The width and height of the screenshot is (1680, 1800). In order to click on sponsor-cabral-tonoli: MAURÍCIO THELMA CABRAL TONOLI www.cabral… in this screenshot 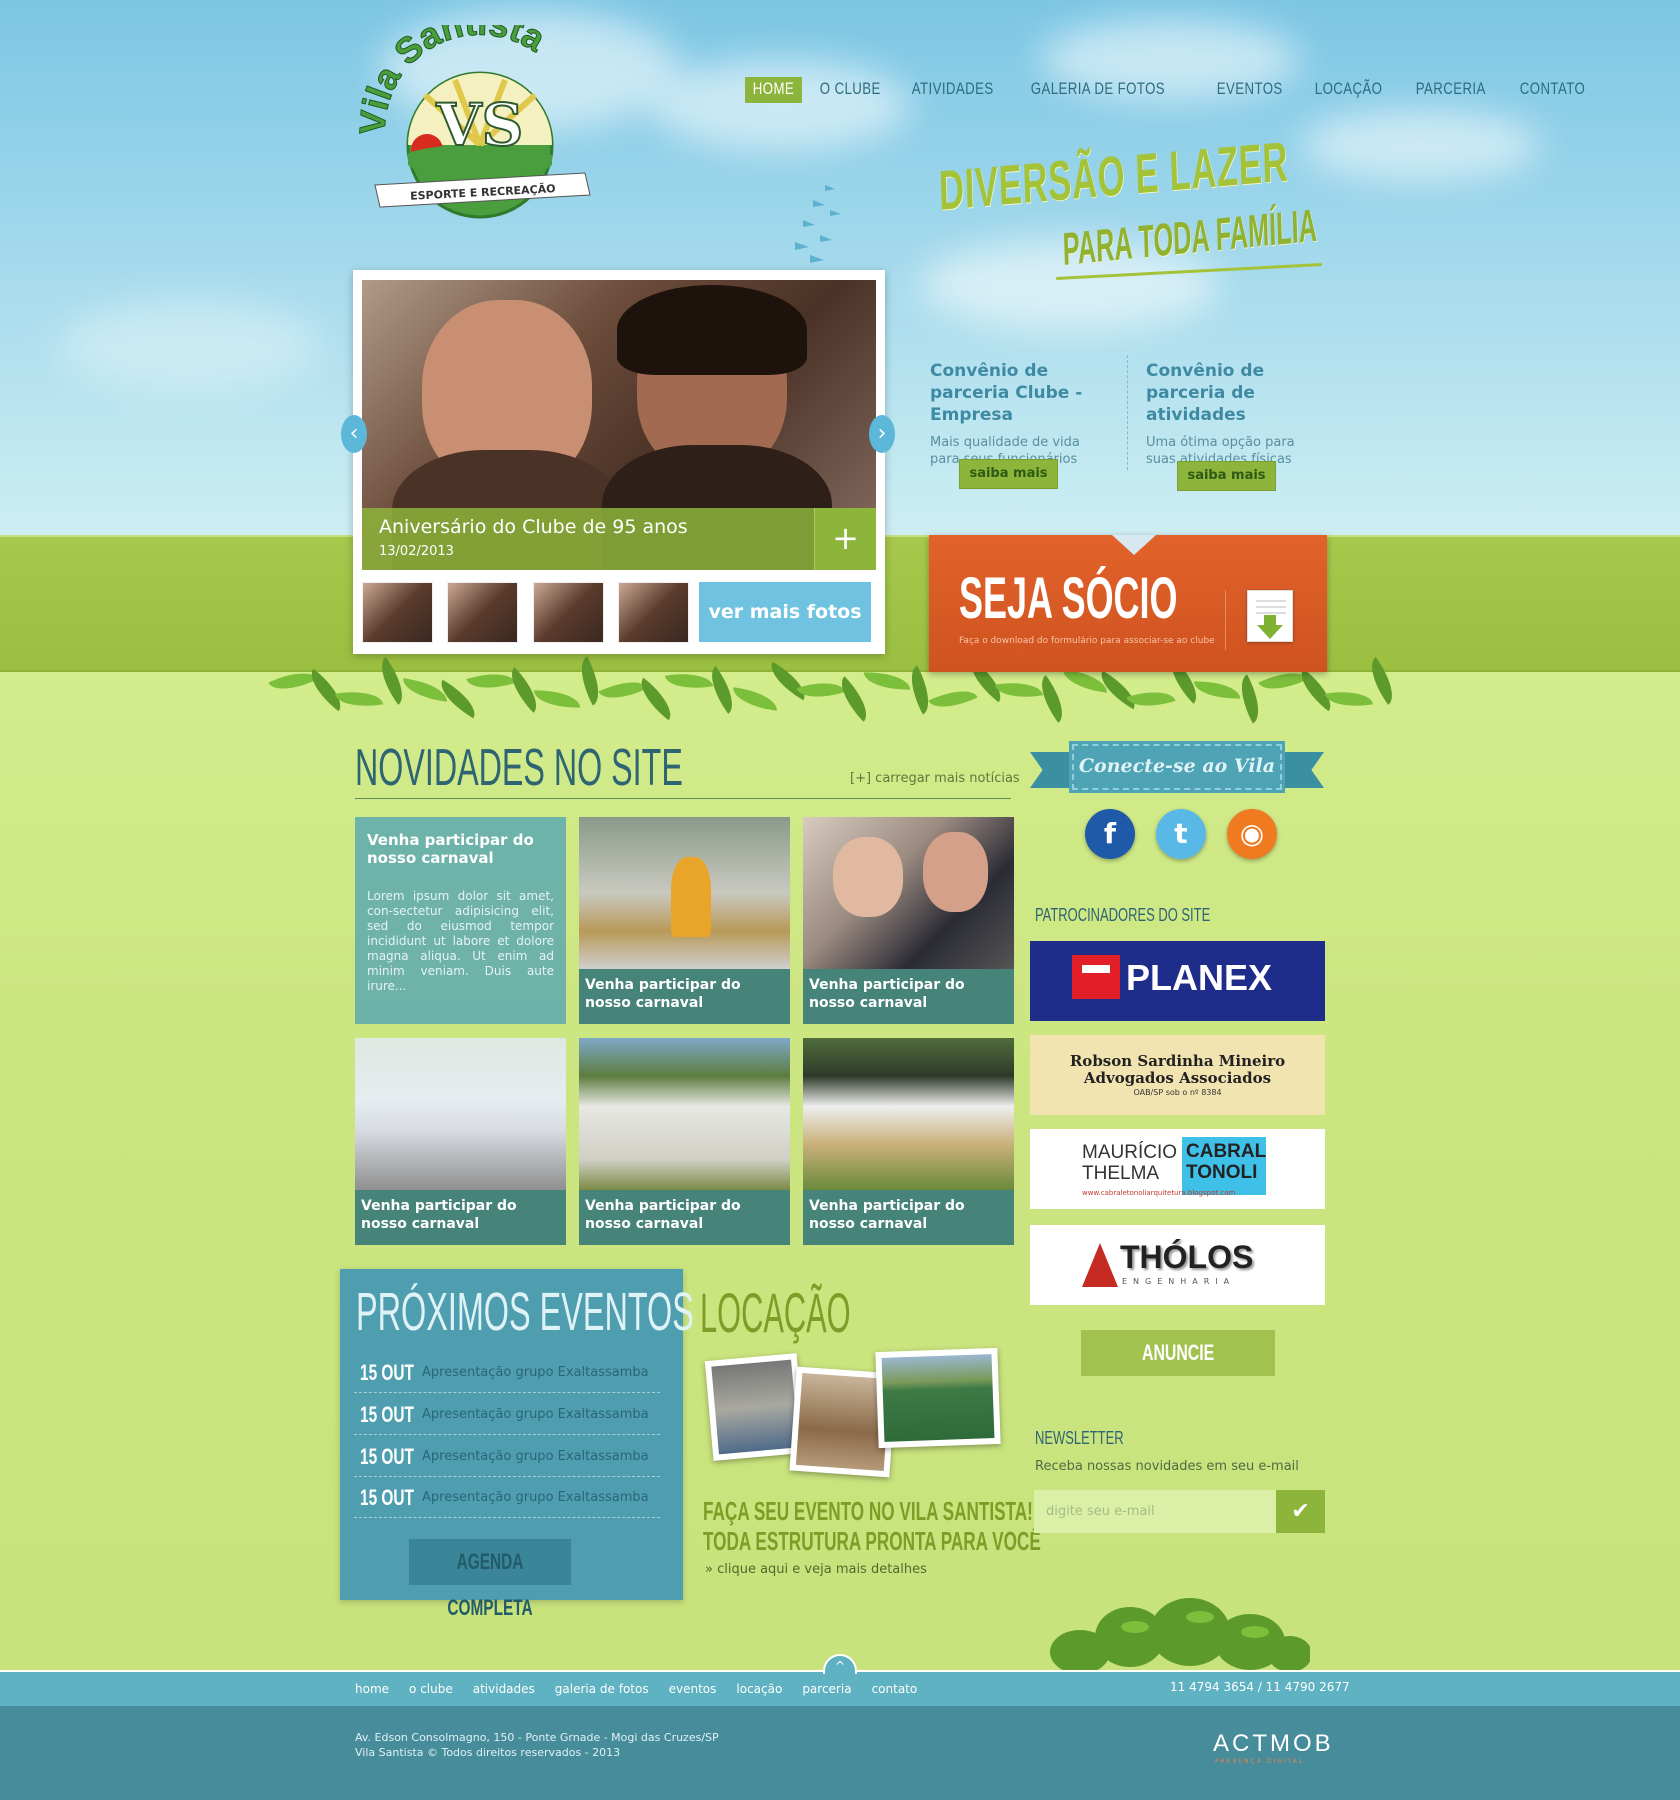, I will do `click(1177, 1169)`.